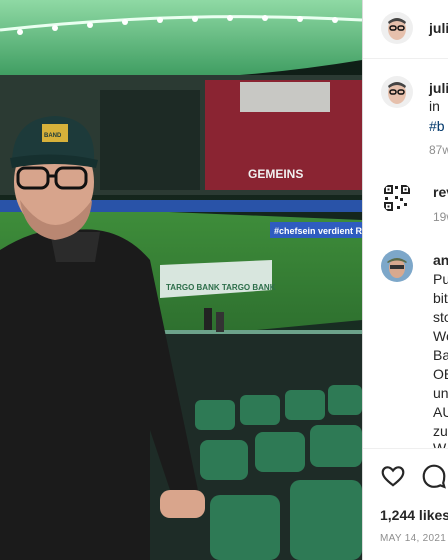 The width and height of the screenshot is (448, 560). Describe the element at coordinates (438, 150) in the screenshot. I see `caption-time: 87w` at that location.